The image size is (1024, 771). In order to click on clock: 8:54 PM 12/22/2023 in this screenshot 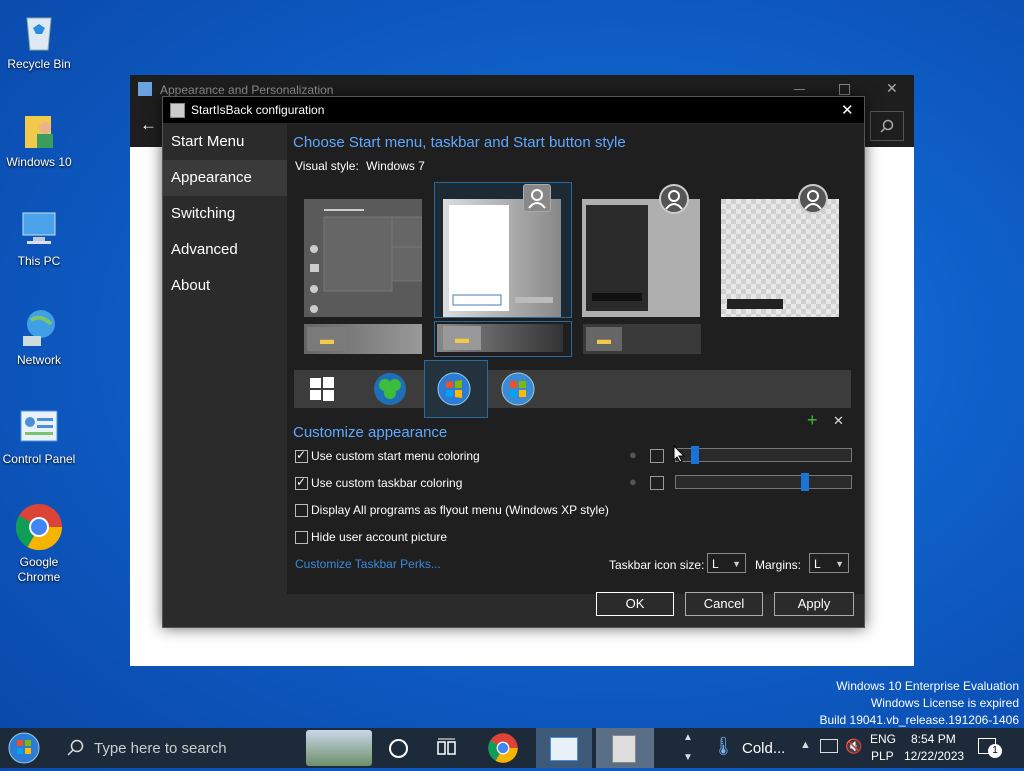, I will do `click(933, 748)`.